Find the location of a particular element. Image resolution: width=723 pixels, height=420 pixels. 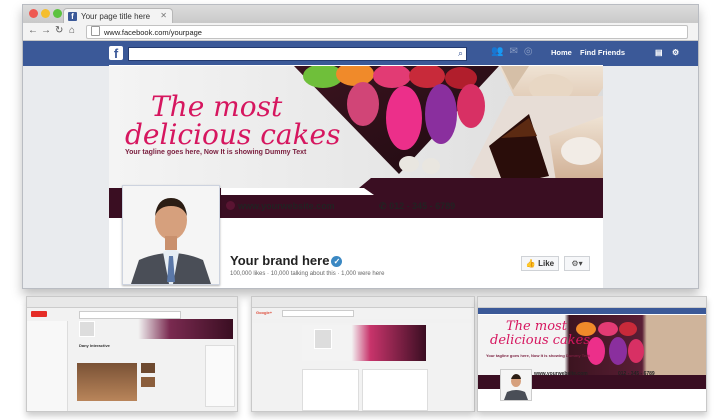

youtube-logo-icon is located at coordinates (39, 314).